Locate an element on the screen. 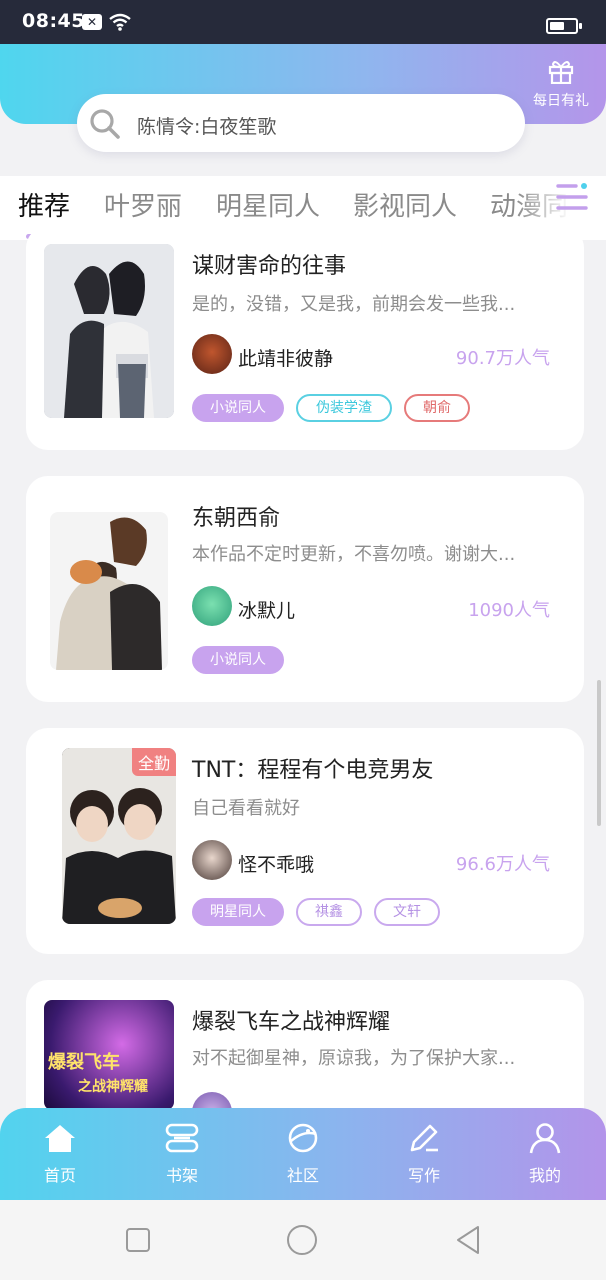 Image resolution: width=606 pixels, height=1280 pixels. notification-icon: ✕ is located at coordinates (92, 22).